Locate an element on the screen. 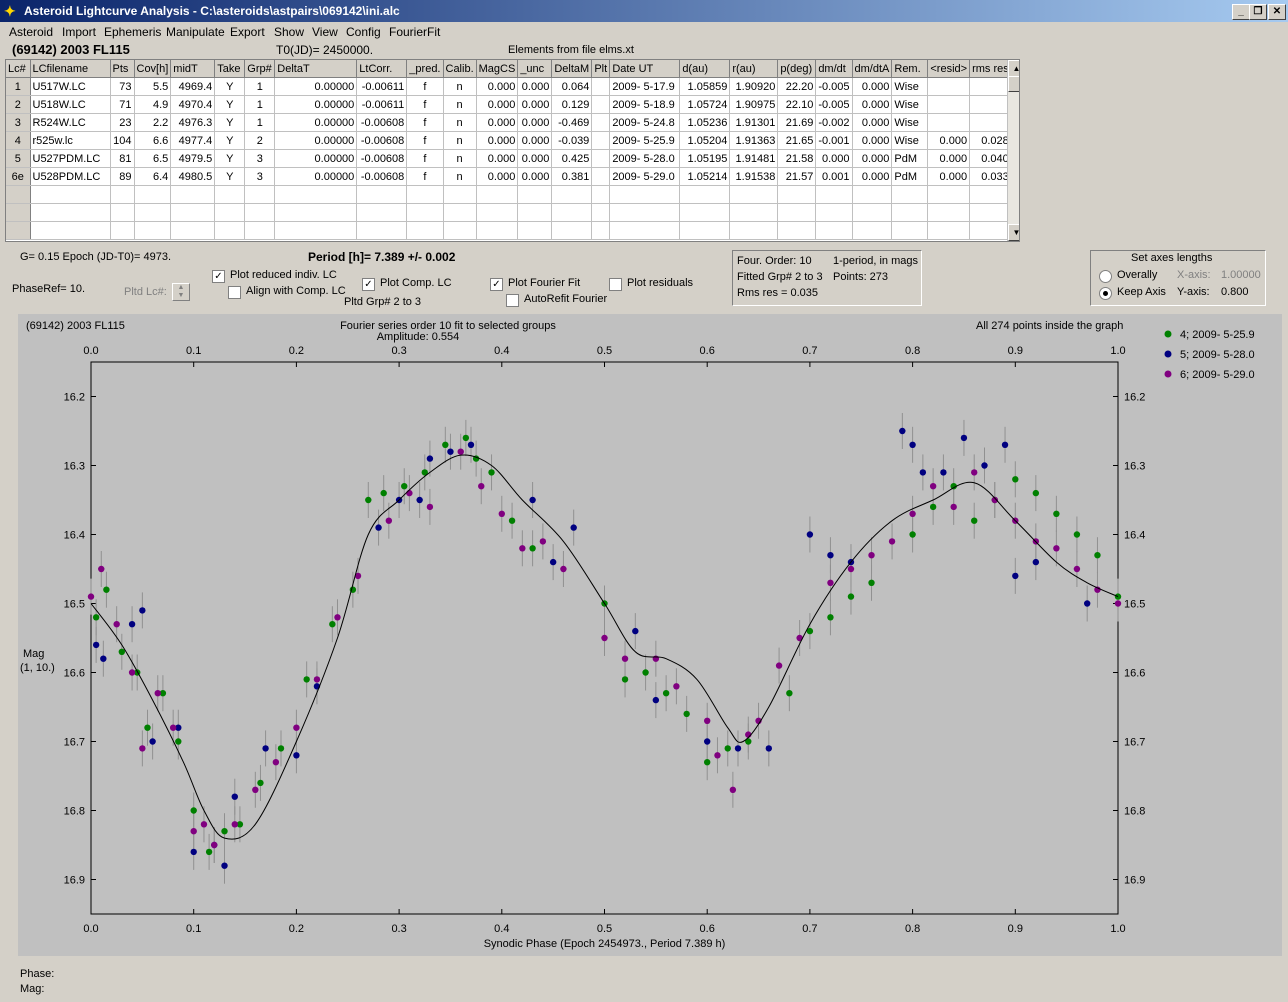  column-header: Rem. is located at coordinates (910, 69).